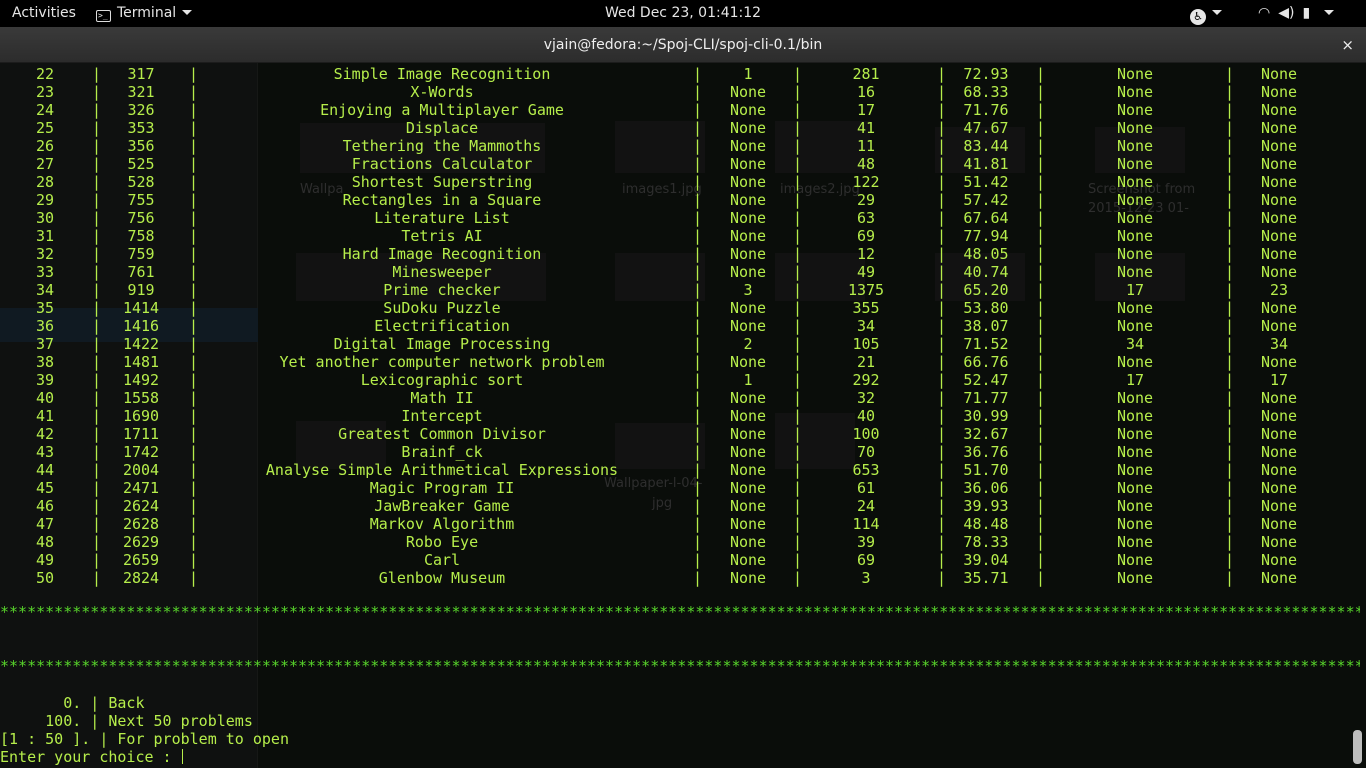 The width and height of the screenshot is (1366, 768). What do you see at coordinates (1329, 12) in the screenshot?
I see `chevron-down-icon` at bounding box center [1329, 12].